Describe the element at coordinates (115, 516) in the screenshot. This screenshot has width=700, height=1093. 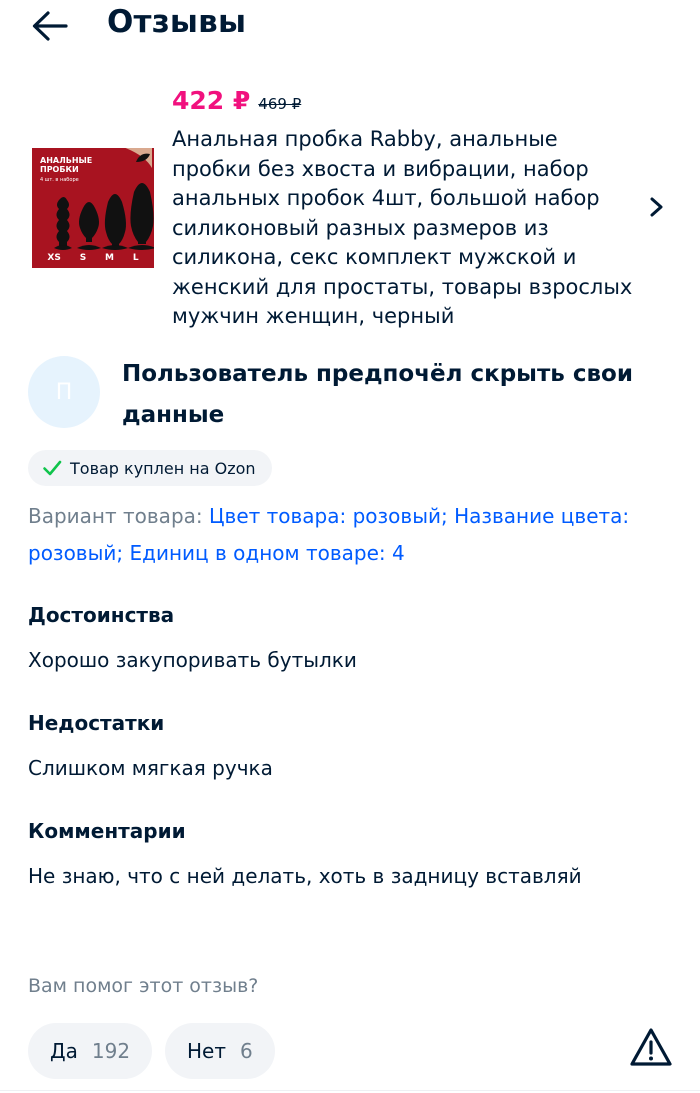
I see `variant-label: Вариант товара:` at that location.